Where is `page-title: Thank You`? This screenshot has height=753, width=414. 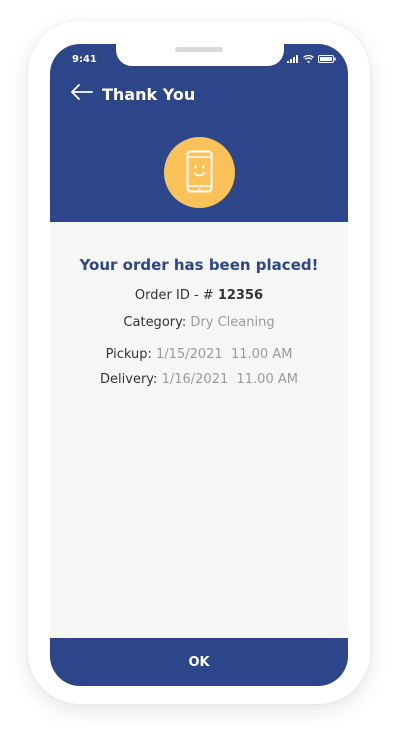
page-title: Thank You is located at coordinates (149, 94).